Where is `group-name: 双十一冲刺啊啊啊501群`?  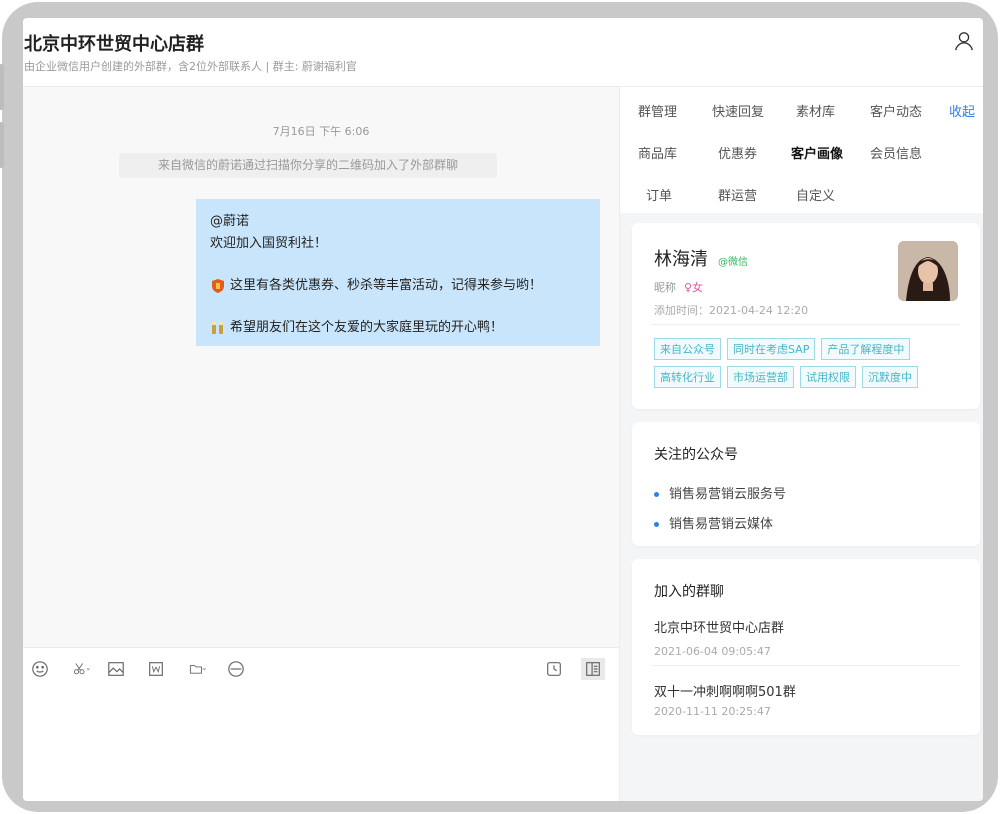
group-name: 双十一冲刺啊啊啊501群 is located at coordinates (725, 690).